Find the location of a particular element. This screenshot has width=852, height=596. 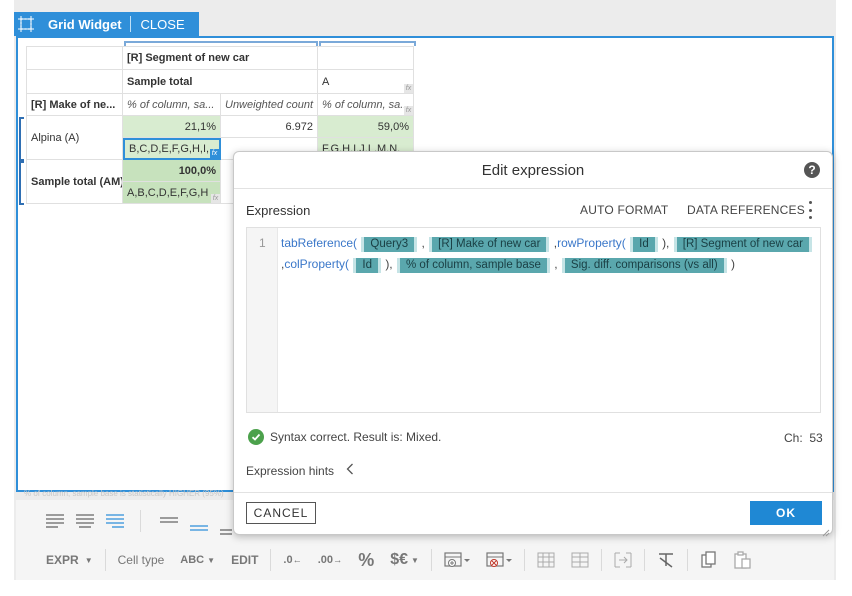

widget-frame-icon is located at coordinates (26, 24).